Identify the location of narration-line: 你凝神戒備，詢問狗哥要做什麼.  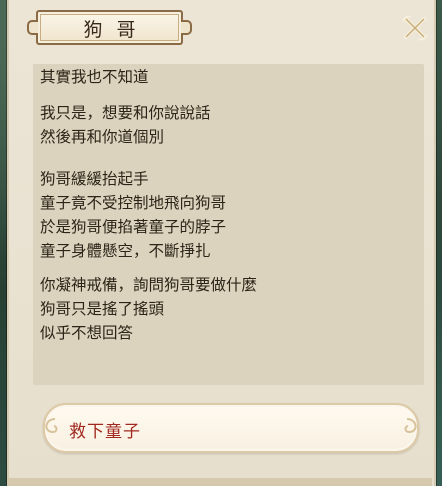
(149, 285).